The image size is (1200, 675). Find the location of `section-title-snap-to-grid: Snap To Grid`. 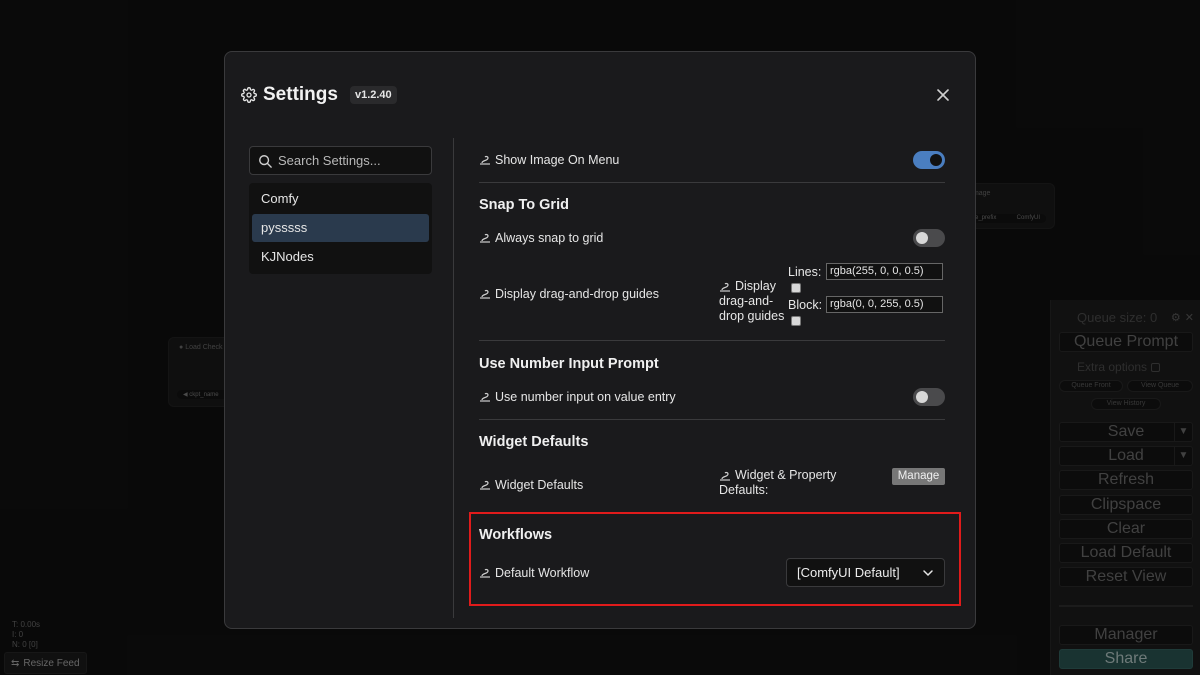

section-title-snap-to-grid: Snap To Grid is located at coordinates (524, 205).